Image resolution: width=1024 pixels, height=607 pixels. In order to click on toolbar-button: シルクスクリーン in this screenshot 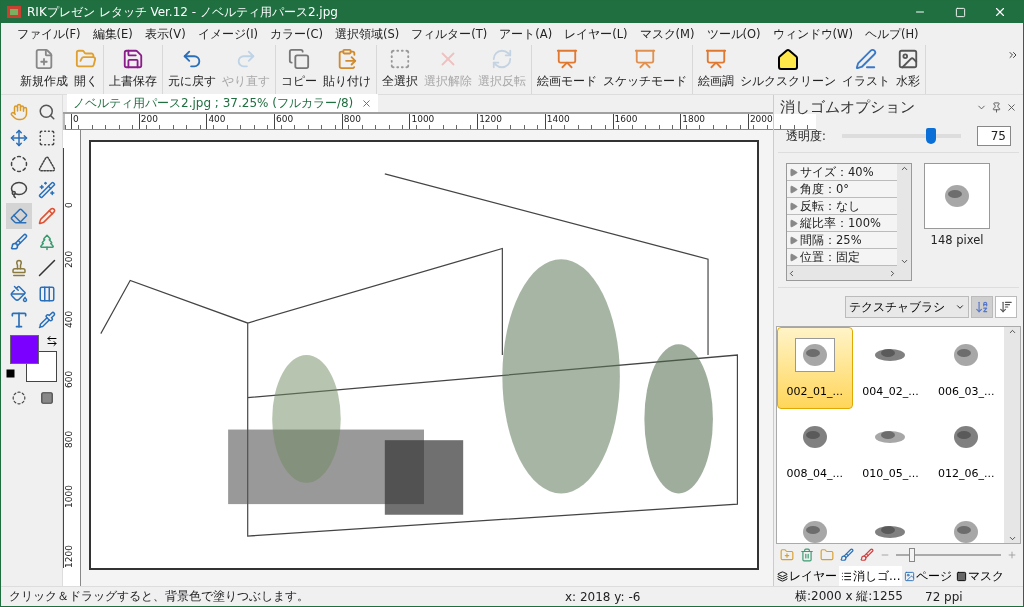, I will do `click(788, 69)`.